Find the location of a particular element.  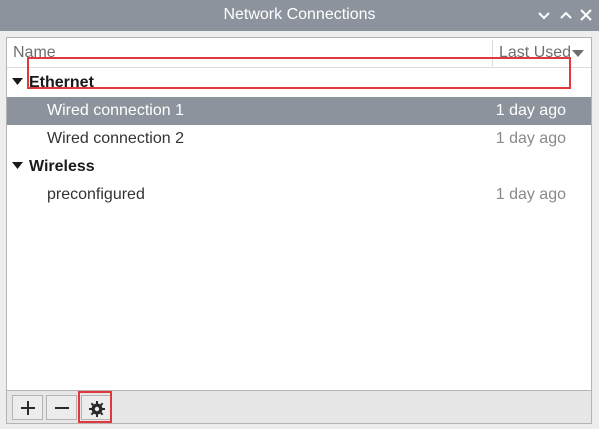

list-item: preconfigured 1 day ago is located at coordinates (299, 195).